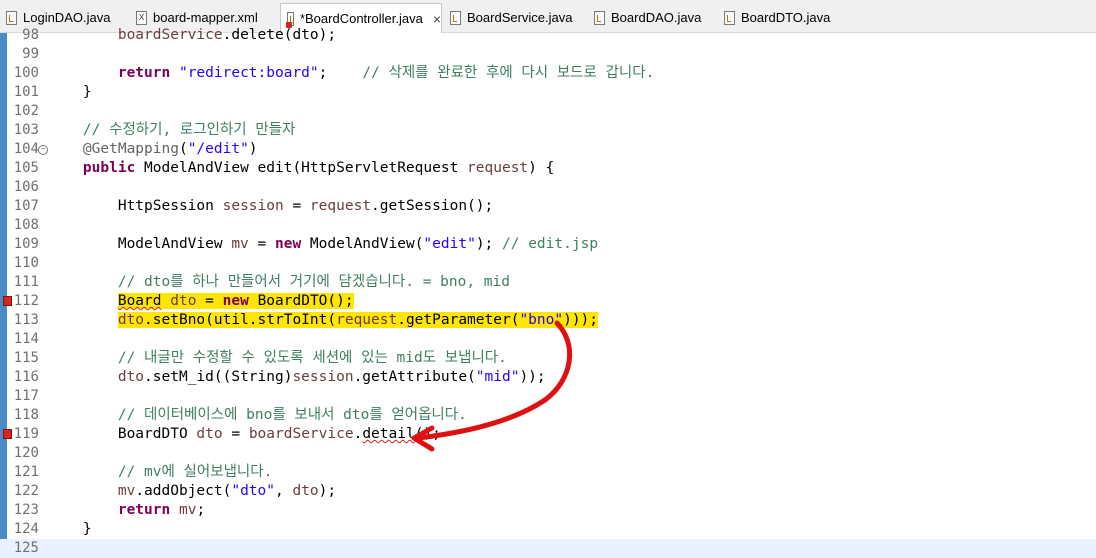 Image resolution: width=1096 pixels, height=558 pixels. Describe the element at coordinates (26, 206) in the screenshot. I see `line-number: 107` at that location.